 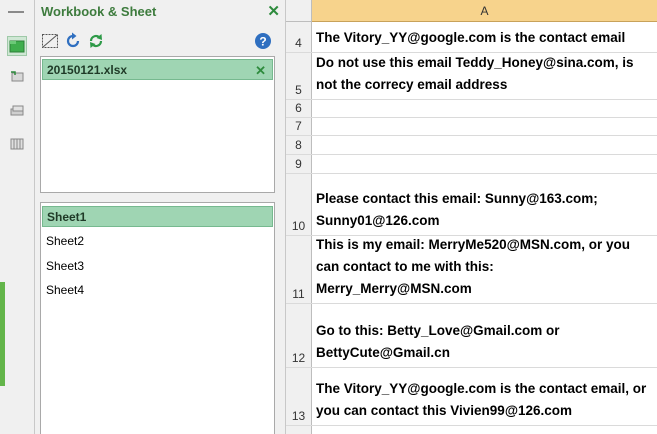 I want to click on refresh-icon, so click(x=73, y=41).